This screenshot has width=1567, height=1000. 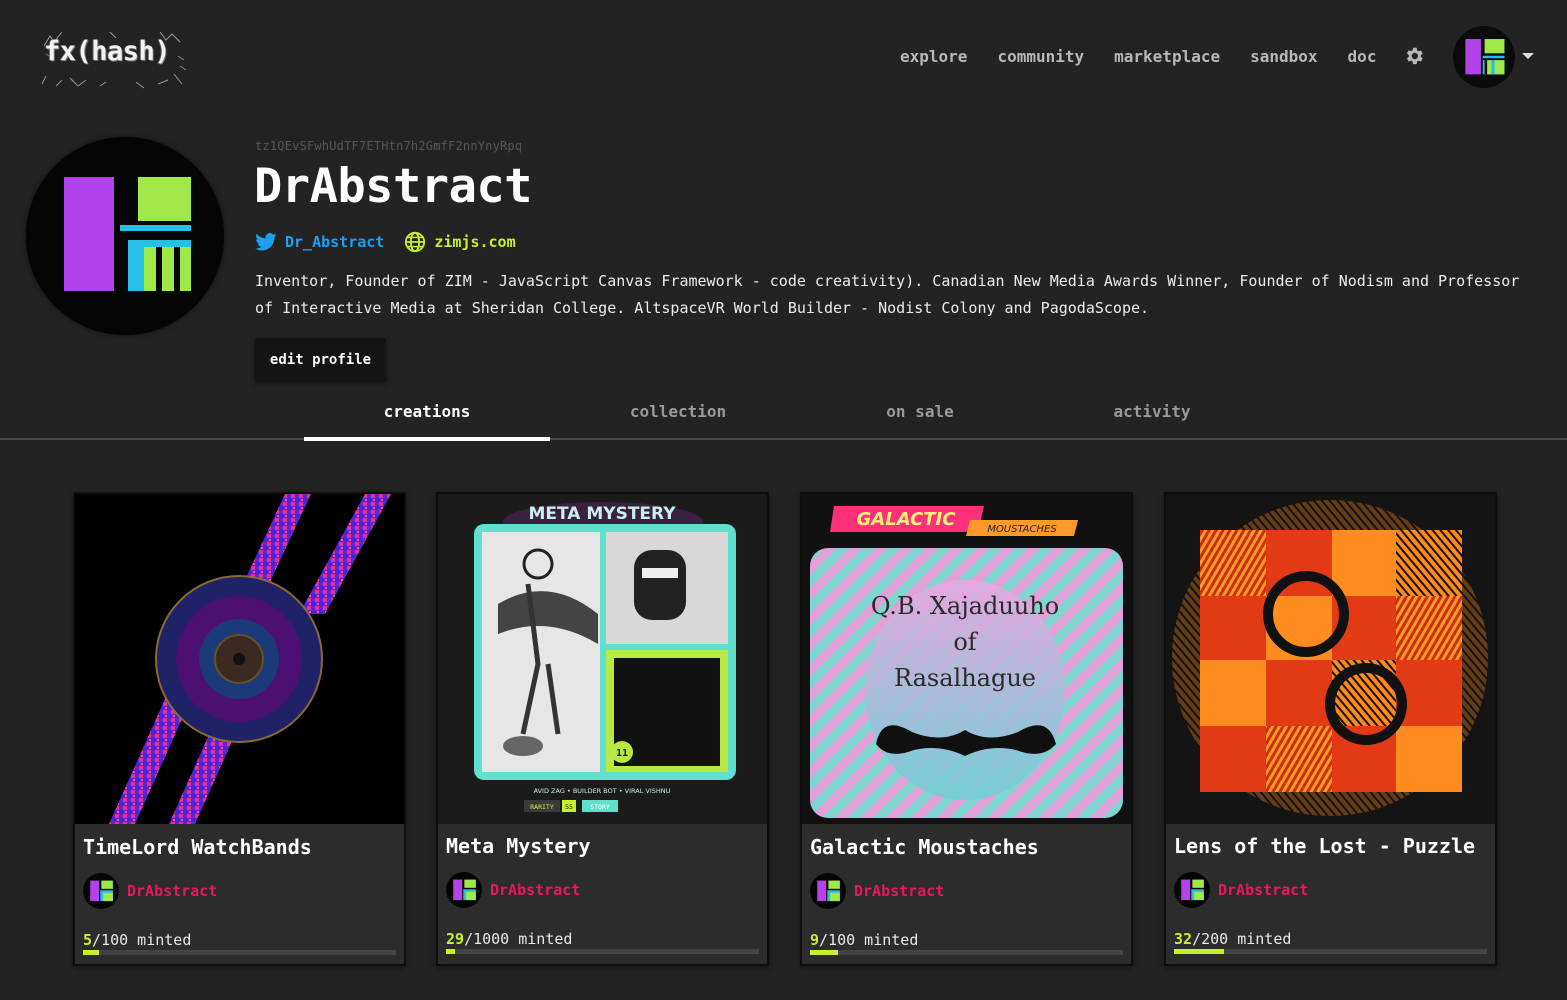 What do you see at coordinates (924, 847) in the screenshot?
I see `card-title: Galactic Moustaches` at bounding box center [924, 847].